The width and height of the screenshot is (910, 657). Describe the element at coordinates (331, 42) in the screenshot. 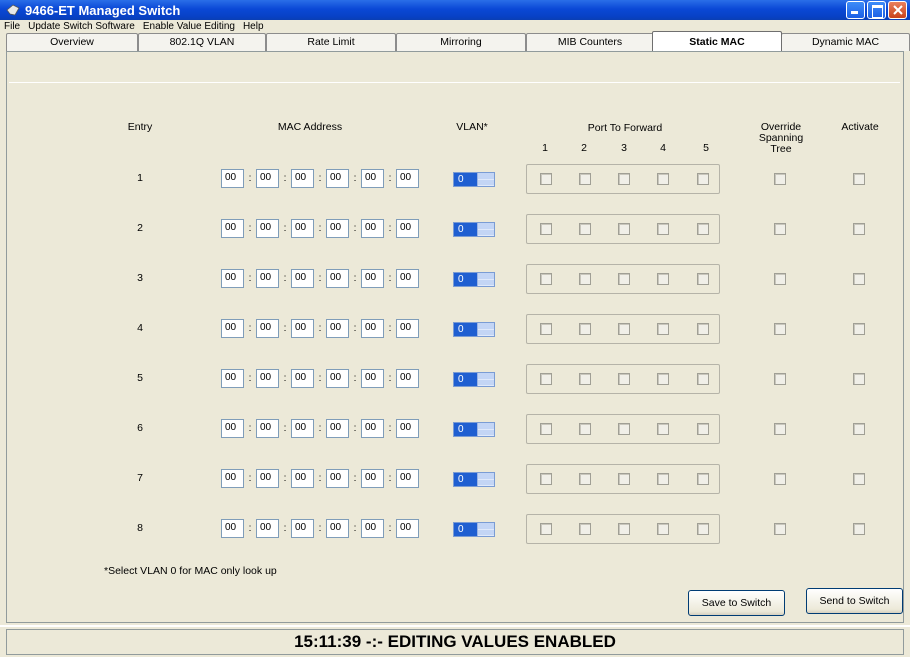

I see `tab-rate-limit: Rate Limit` at that location.